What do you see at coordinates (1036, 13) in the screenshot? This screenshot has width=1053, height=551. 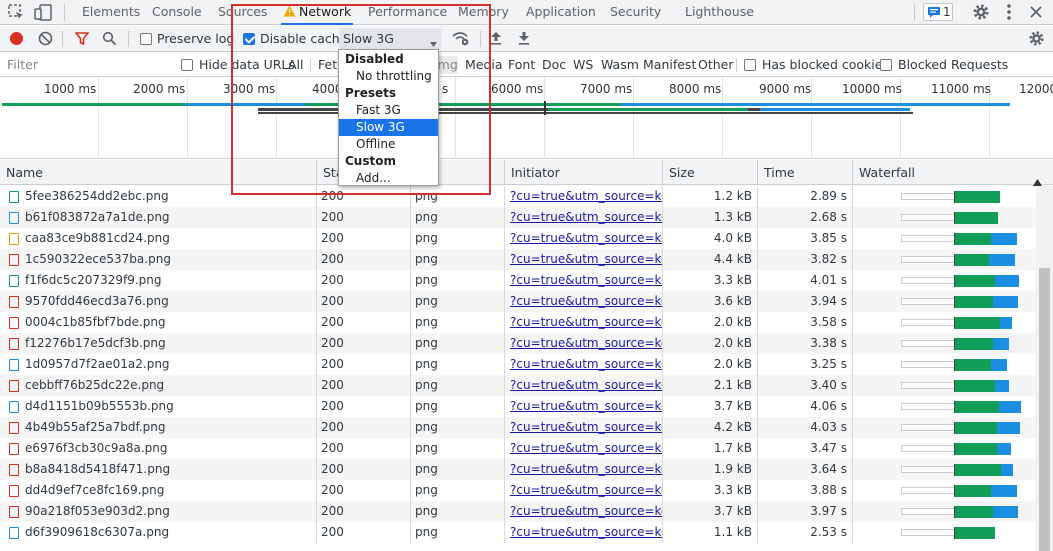 I see `close-icon` at bounding box center [1036, 13].